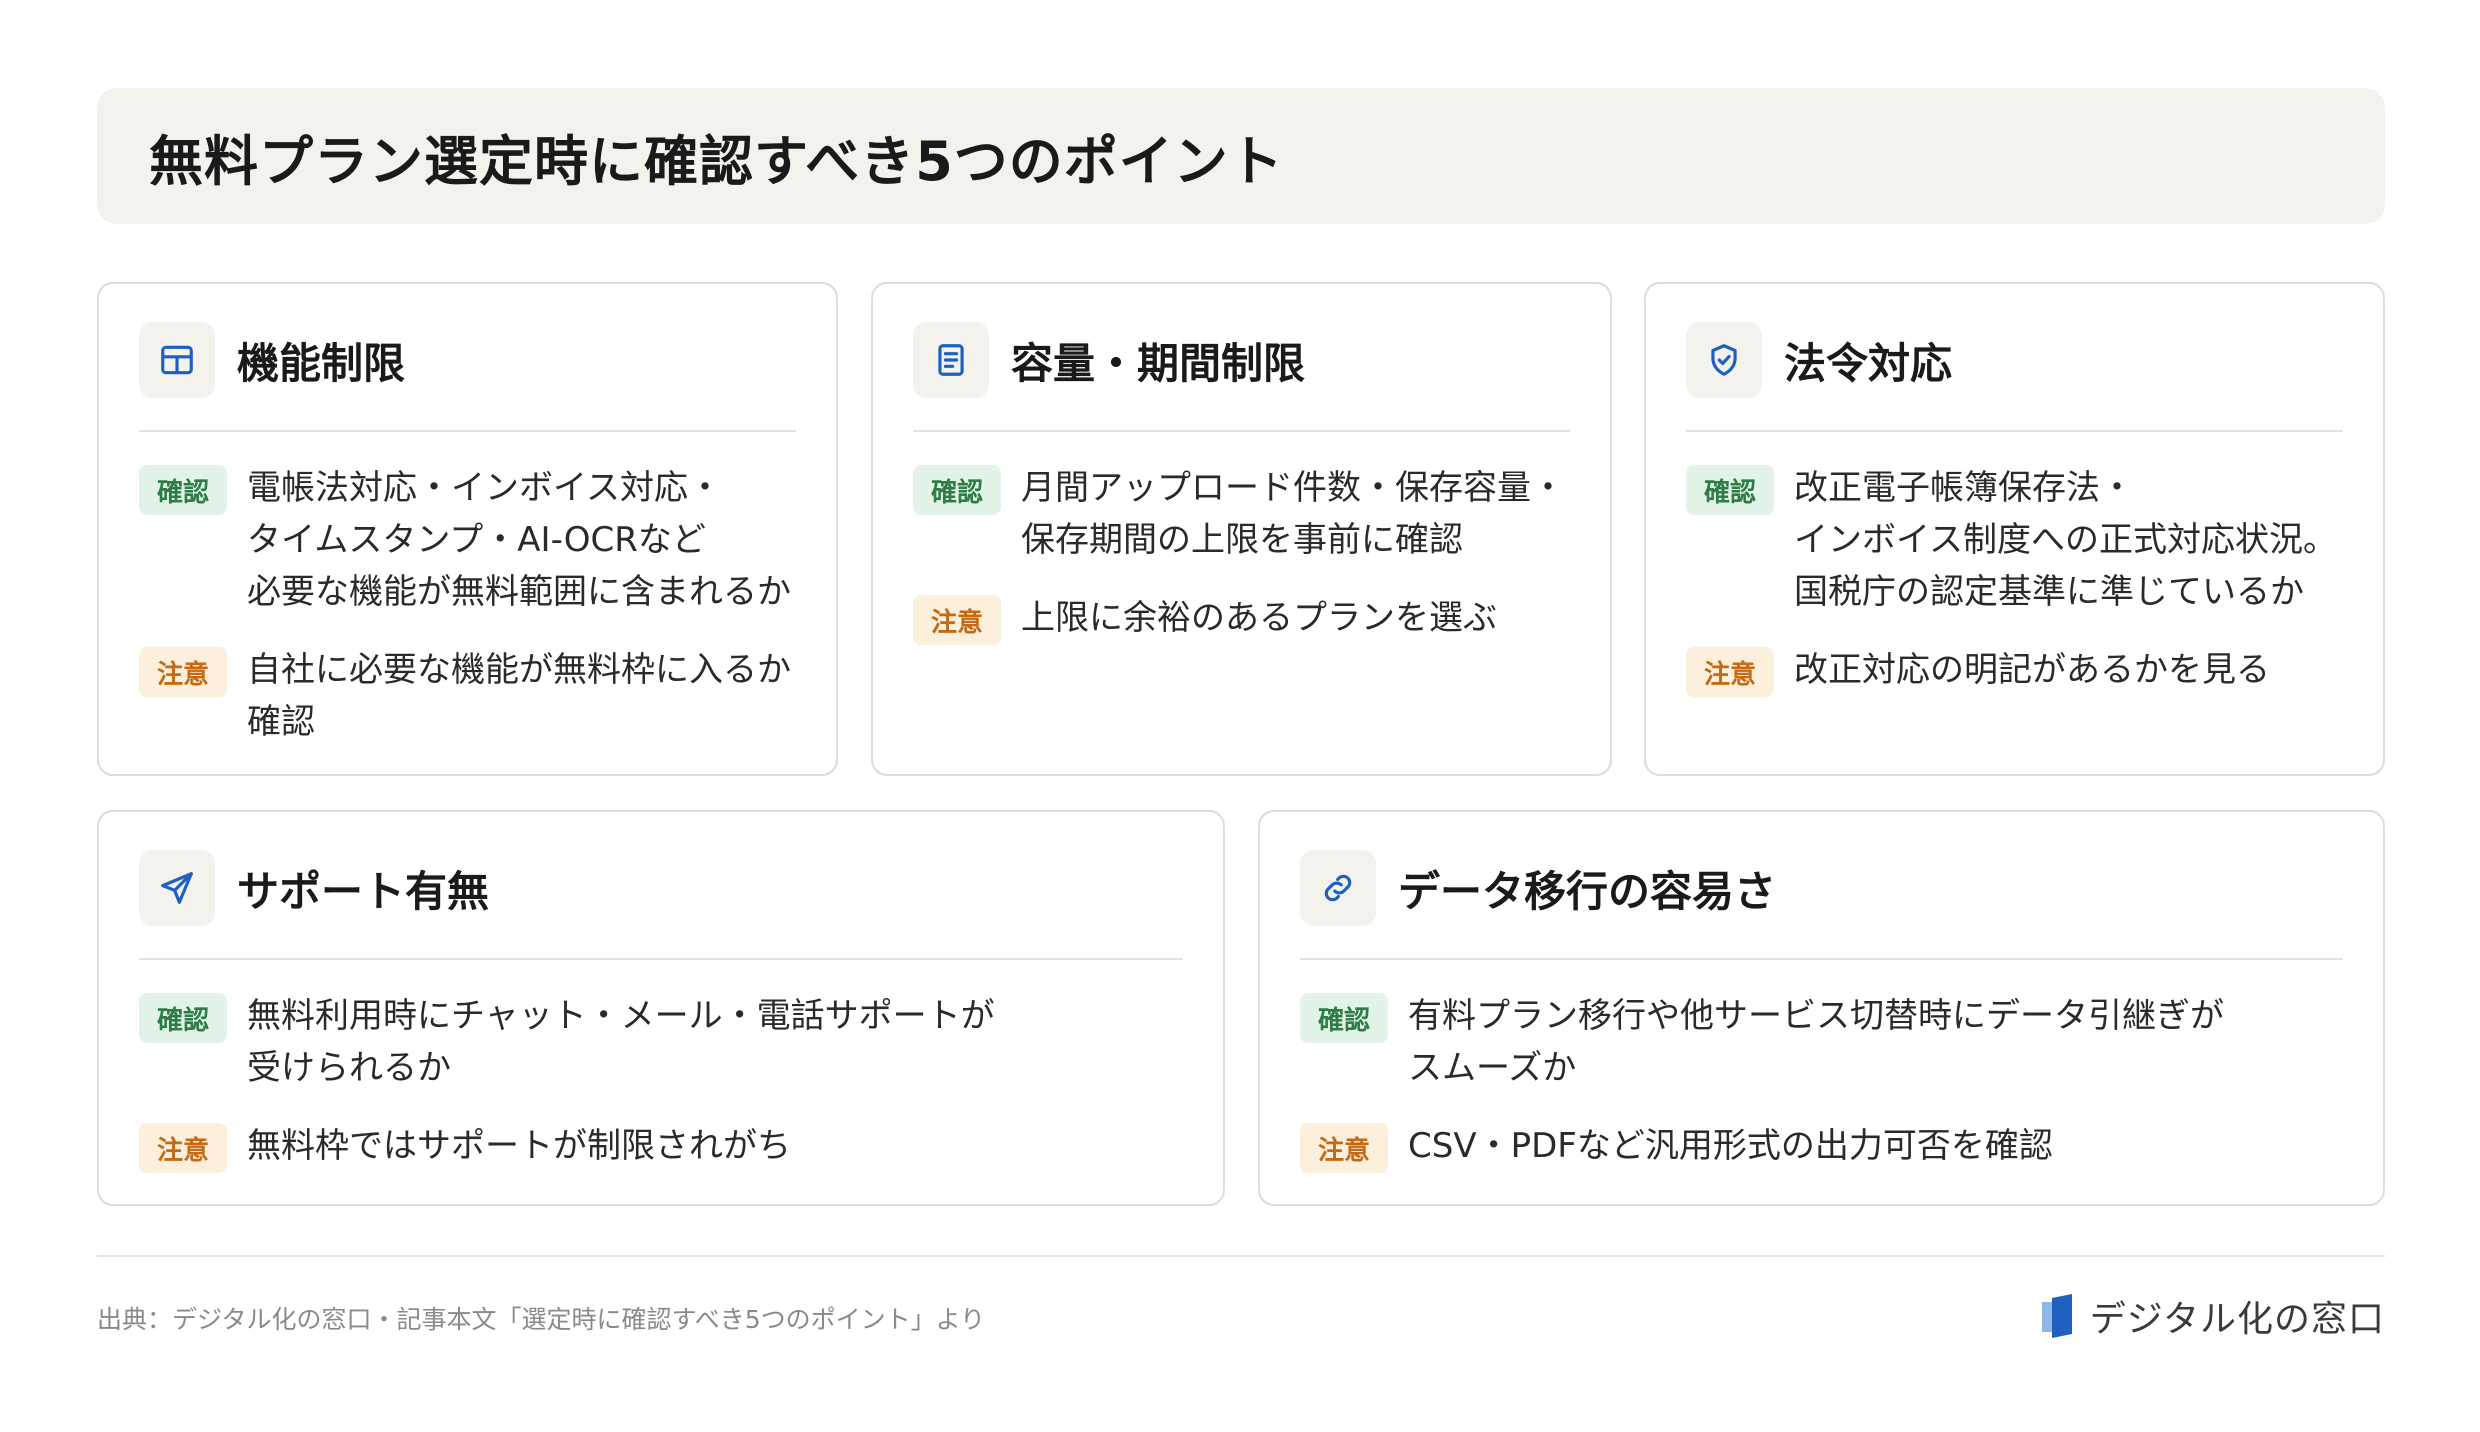 The image size is (2480, 1432). I want to click on check-row: 確認 月間アップロード件数・保存容量・ 保存期間の上限を事前に確認, so click(1241, 514).